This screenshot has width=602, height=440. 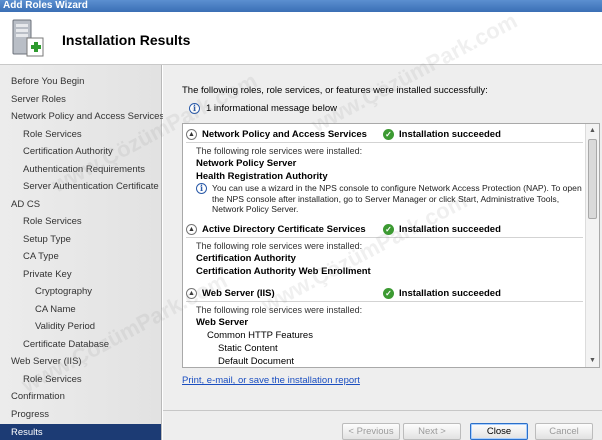 I want to click on role-name: Active Directory Certificate Services, so click(x=284, y=230).